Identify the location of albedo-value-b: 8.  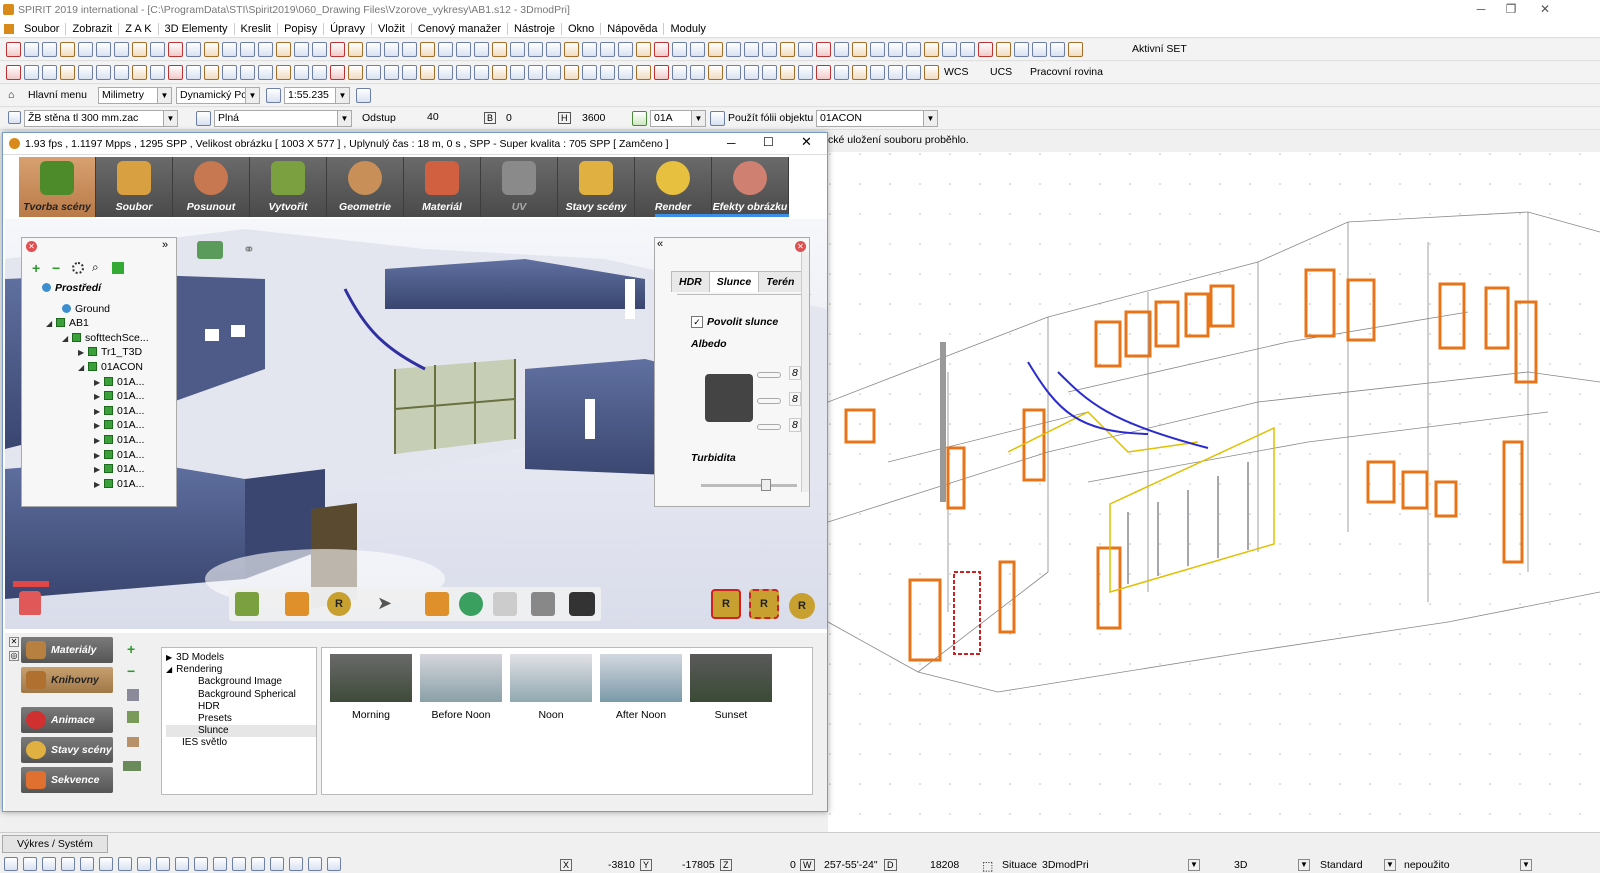
(795, 425).